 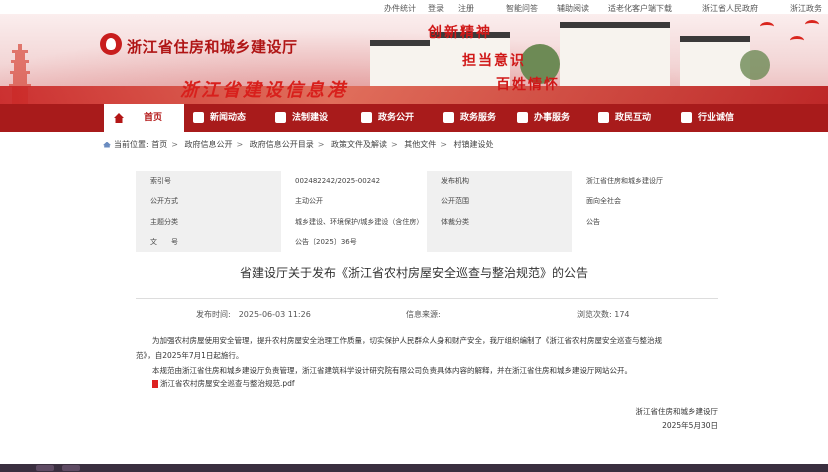 I want to click on nav-item-credit: 行业诚信, so click(x=707, y=118).